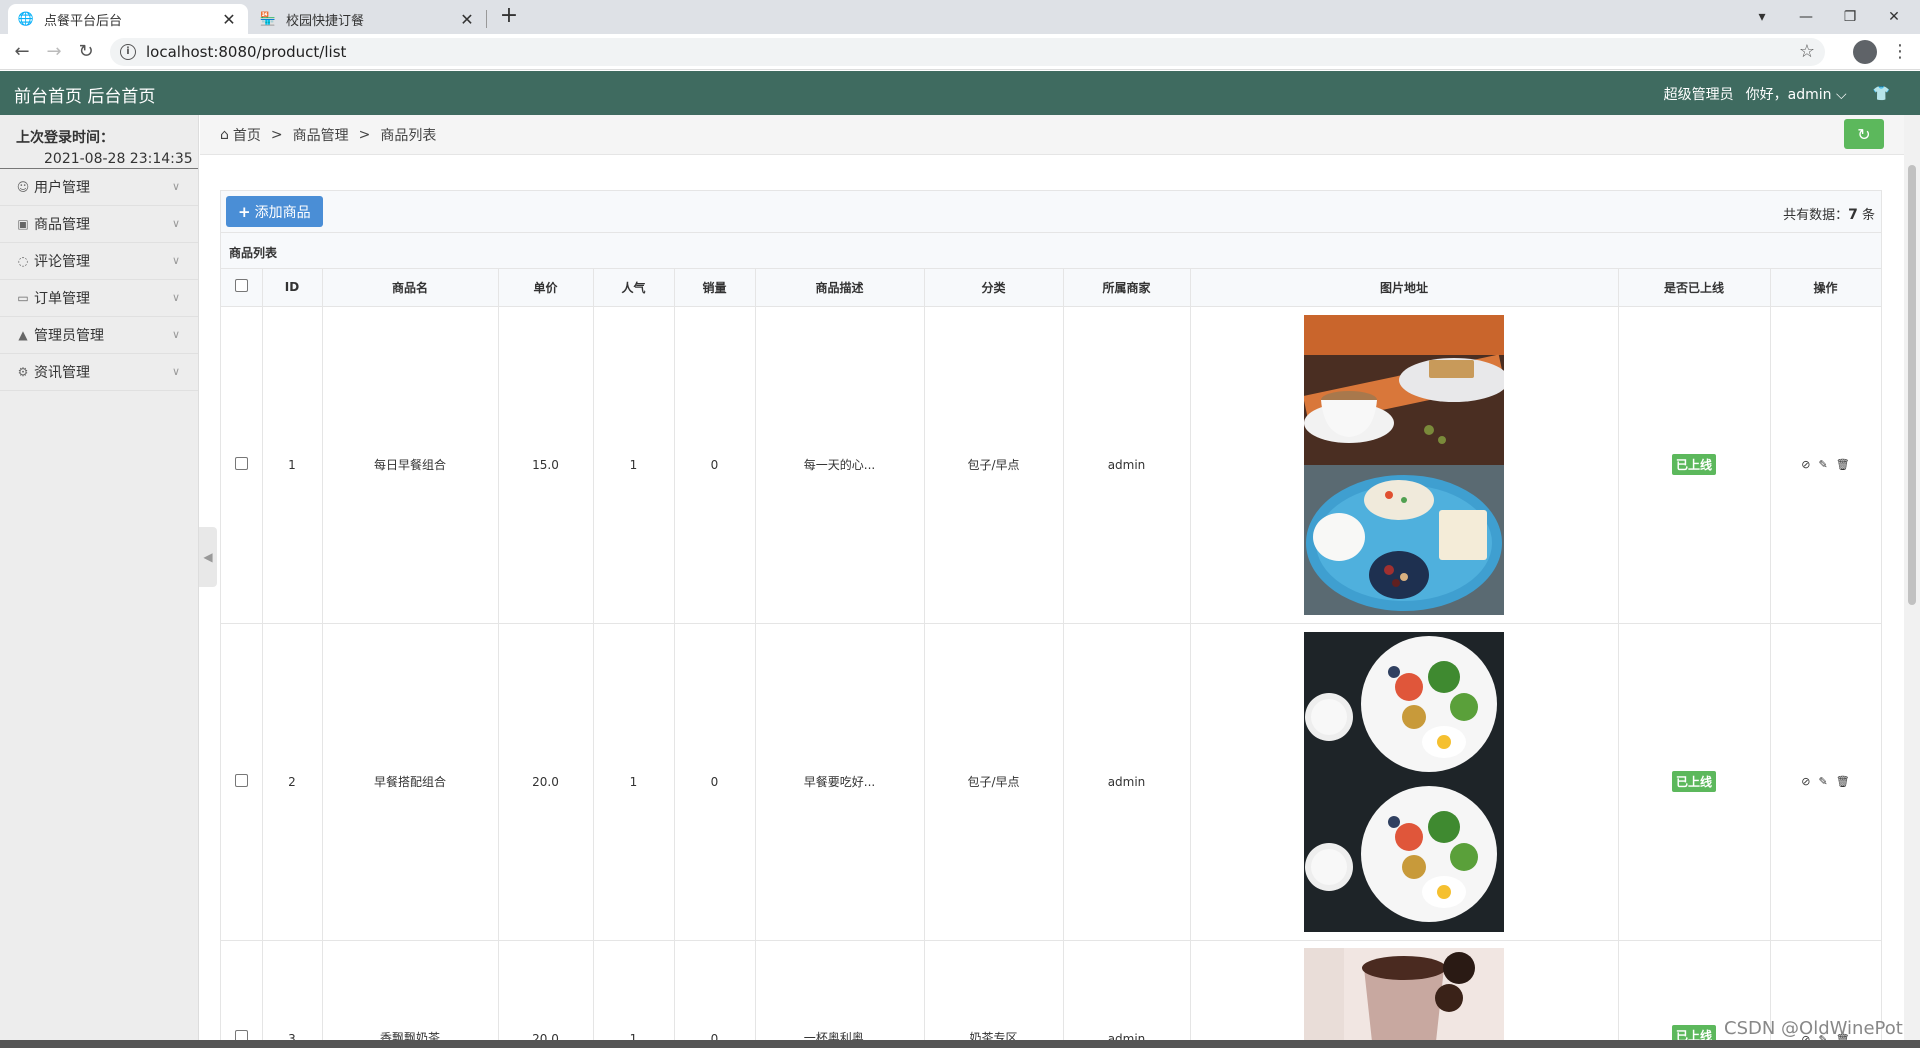 This screenshot has width=1920, height=1048. What do you see at coordinates (368, 19) in the screenshot?
I see `browser-tab-order: 🏪 校园快捷订餐 ✕` at bounding box center [368, 19].